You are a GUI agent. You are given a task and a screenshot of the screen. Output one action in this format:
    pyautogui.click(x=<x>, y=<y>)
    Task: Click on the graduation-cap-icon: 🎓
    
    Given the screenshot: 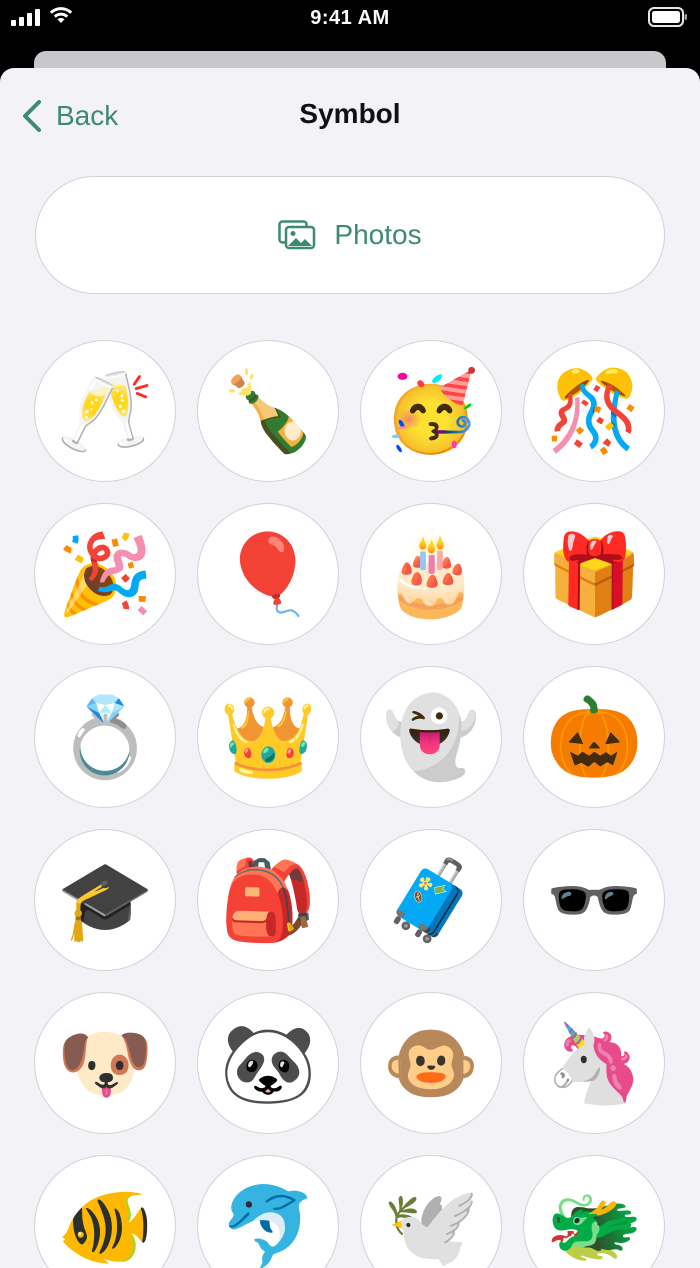 What is the action you would take?
    pyautogui.click(x=105, y=900)
    